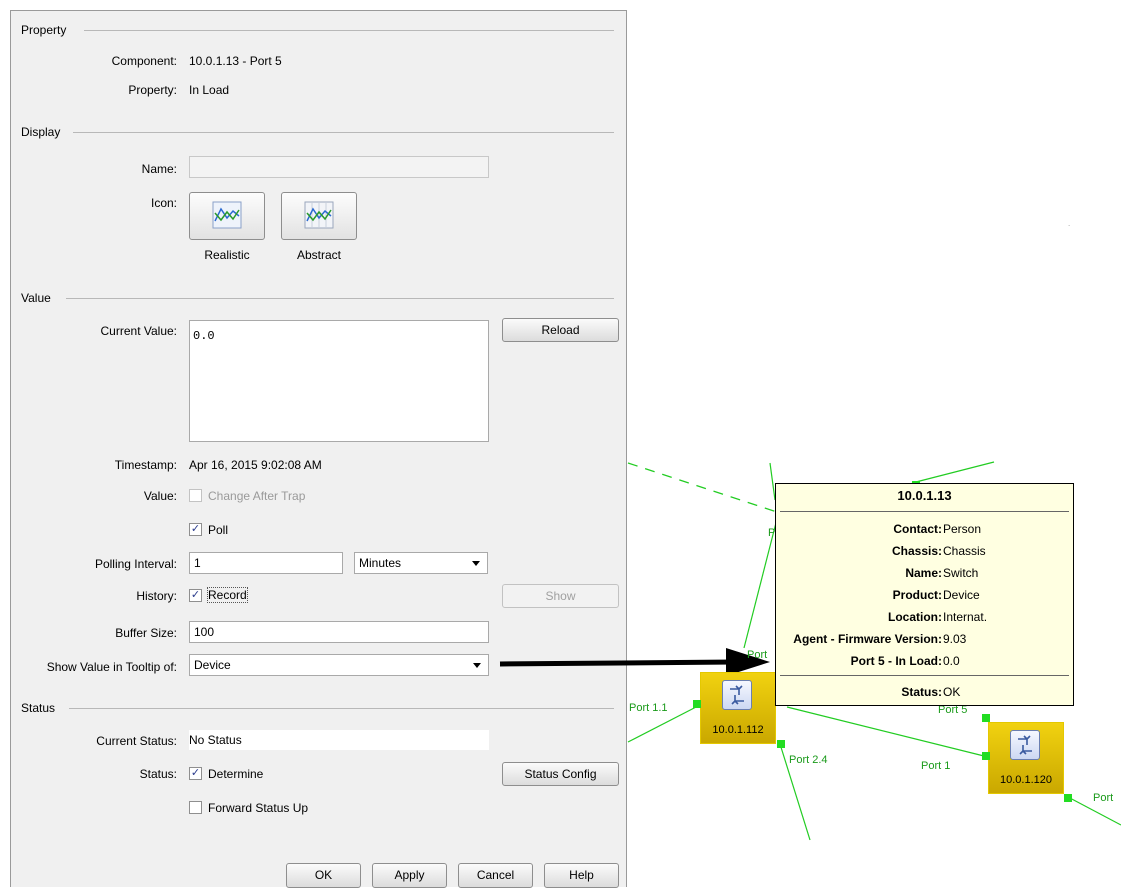 This screenshot has width=1121, height=888. I want to click on tooltip-key: Port 5 - In Load:, so click(896, 661).